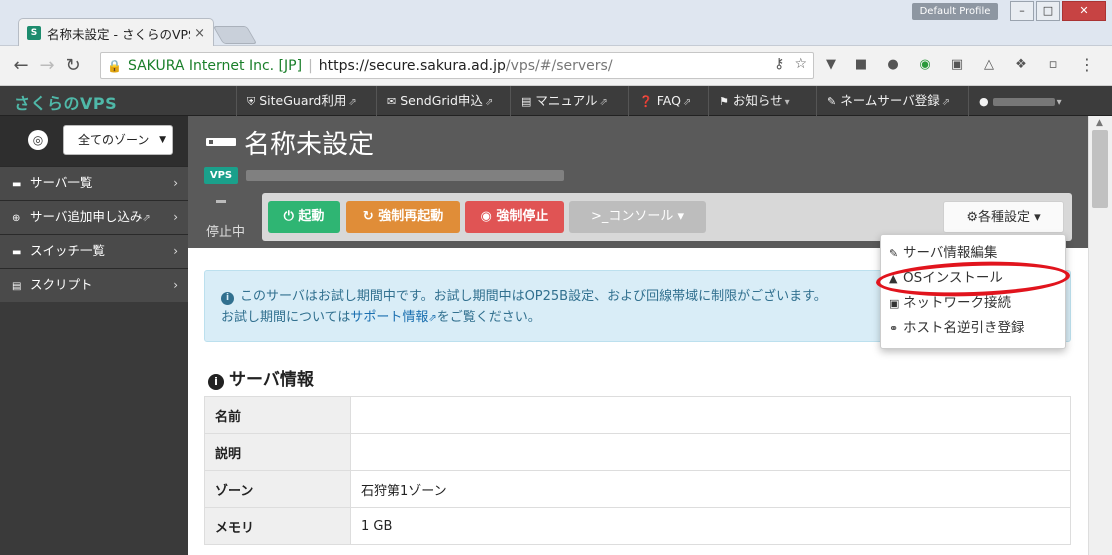  I want to click on table-key: ゾーン, so click(277, 489).